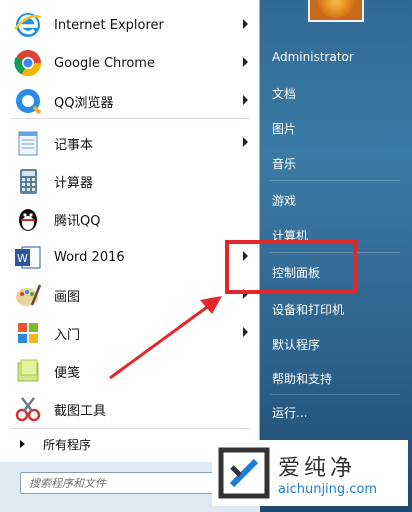 The width and height of the screenshot is (412, 512). What do you see at coordinates (28, 333) in the screenshot?
I see `getting-started-icon` at bounding box center [28, 333].